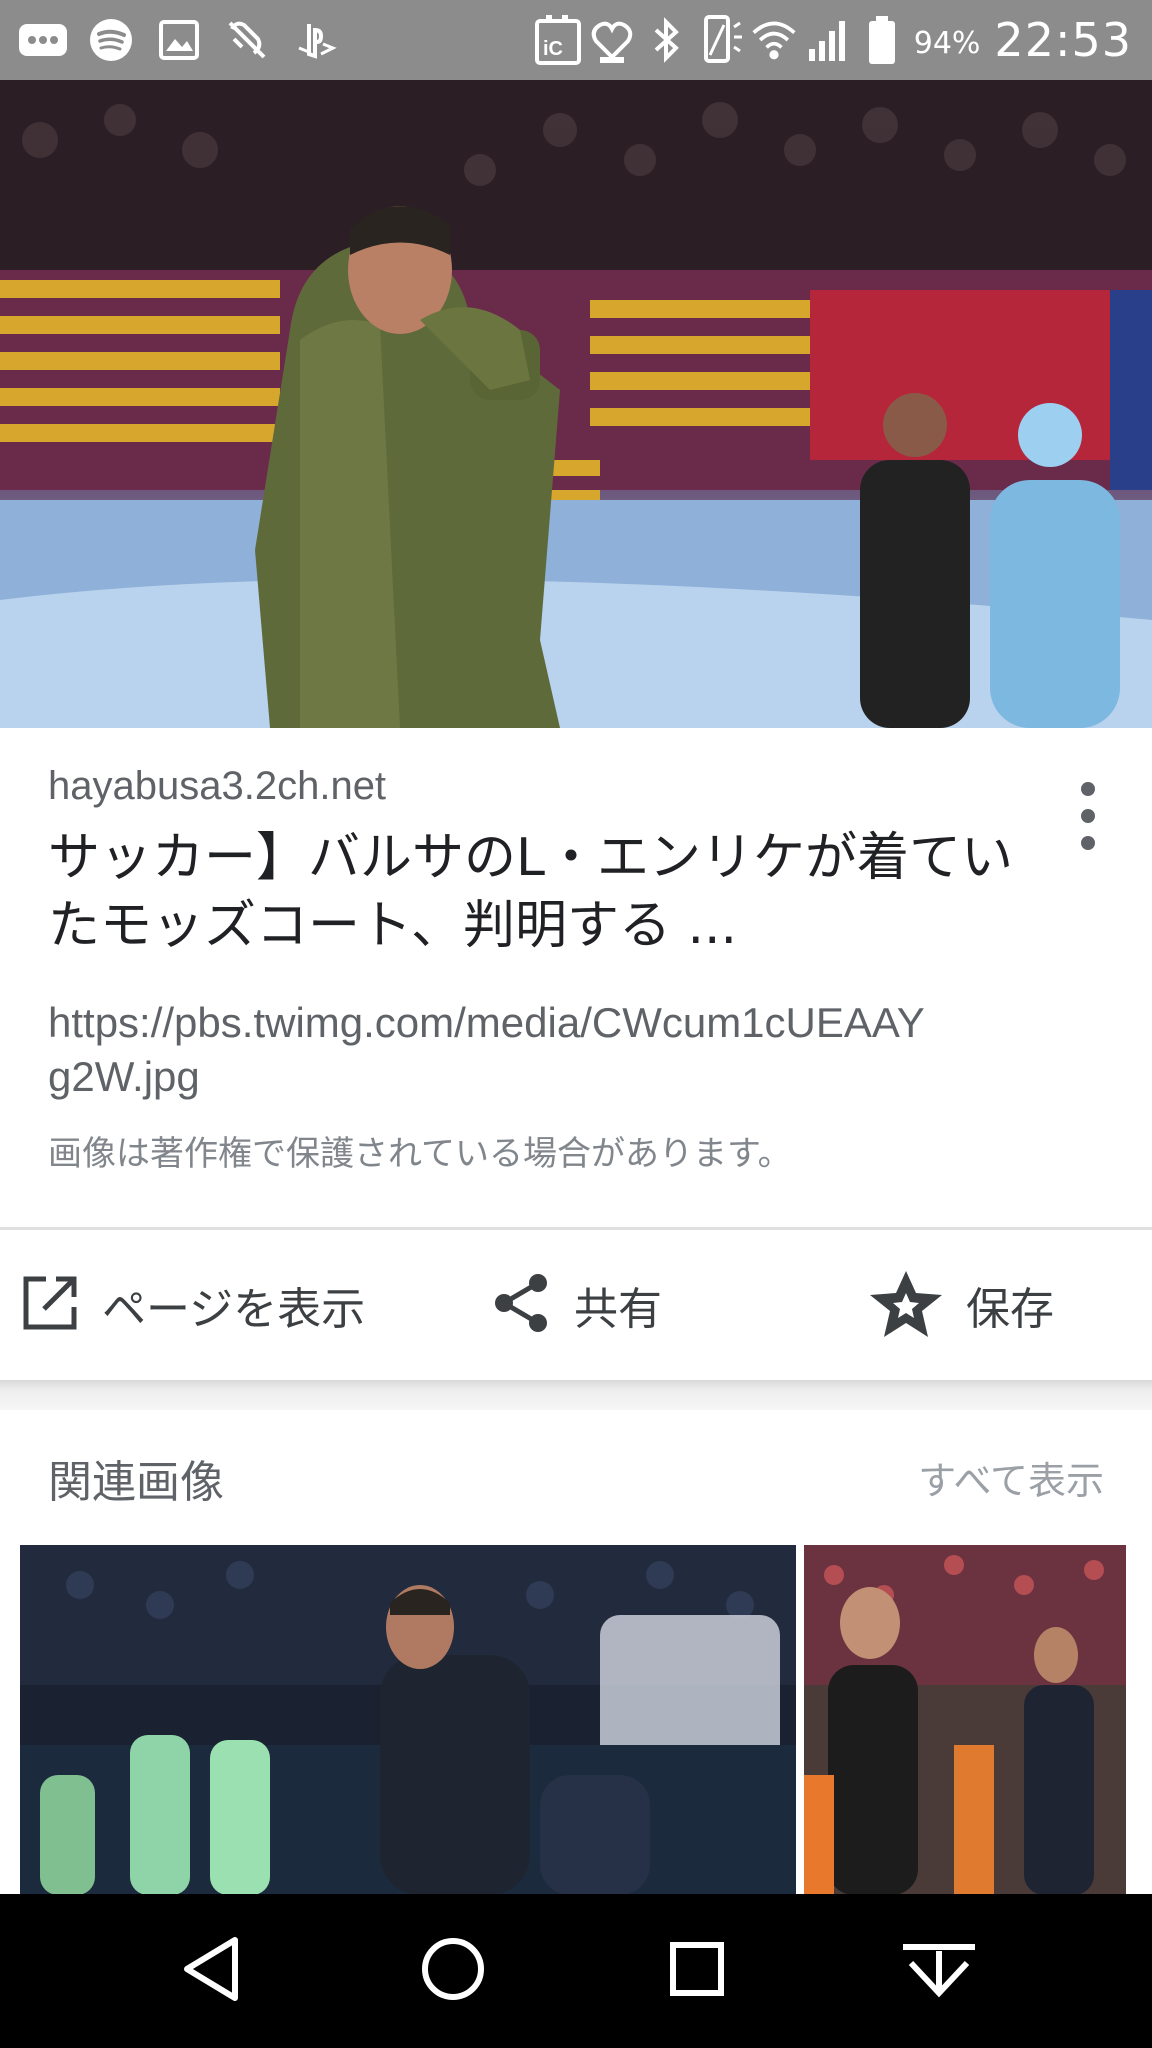  What do you see at coordinates (136, 1482) in the screenshot?
I see `related-images-title: 関連画像` at bounding box center [136, 1482].